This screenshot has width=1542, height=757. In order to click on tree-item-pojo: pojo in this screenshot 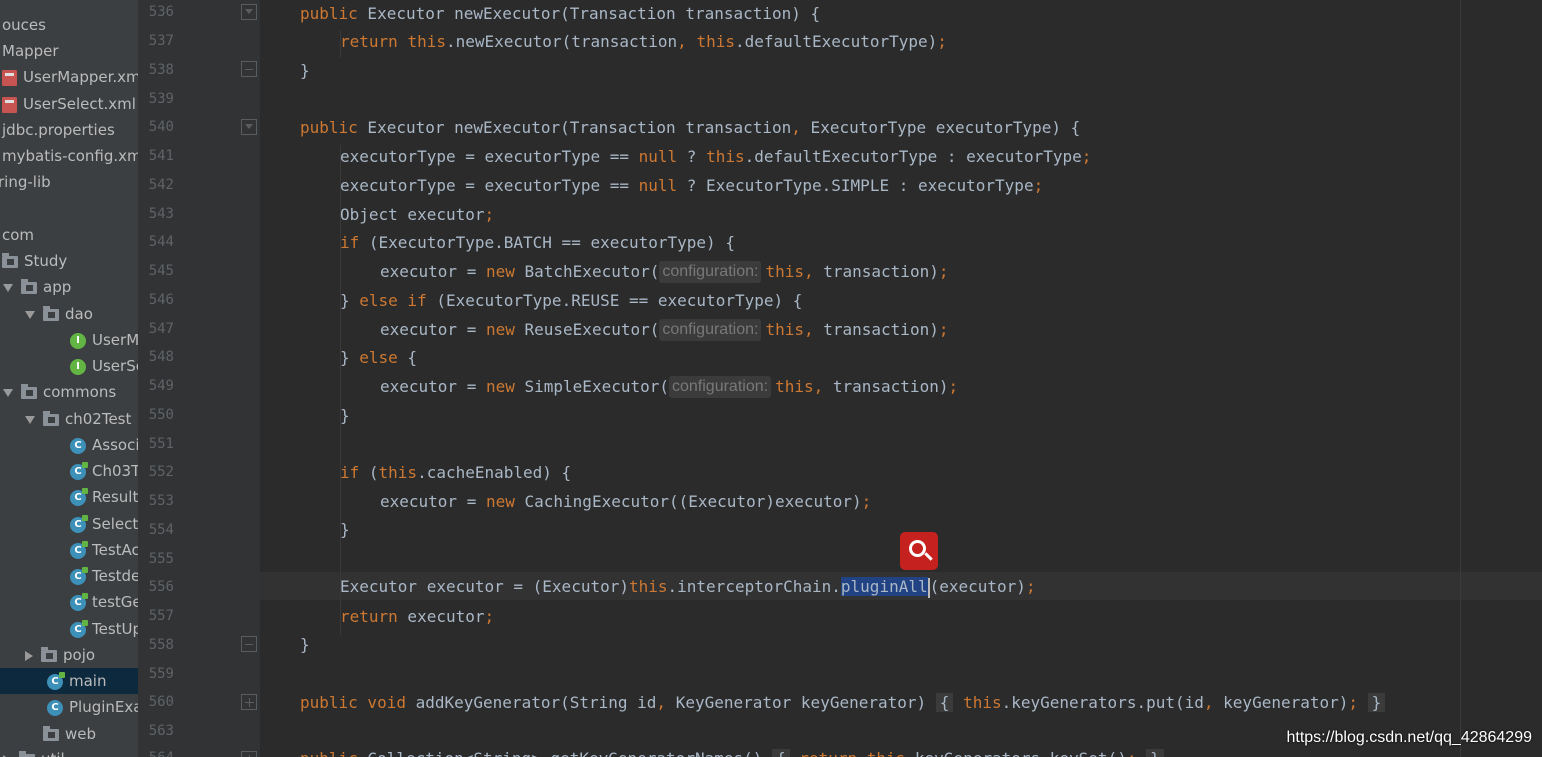, I will do `click(60, 655)`.